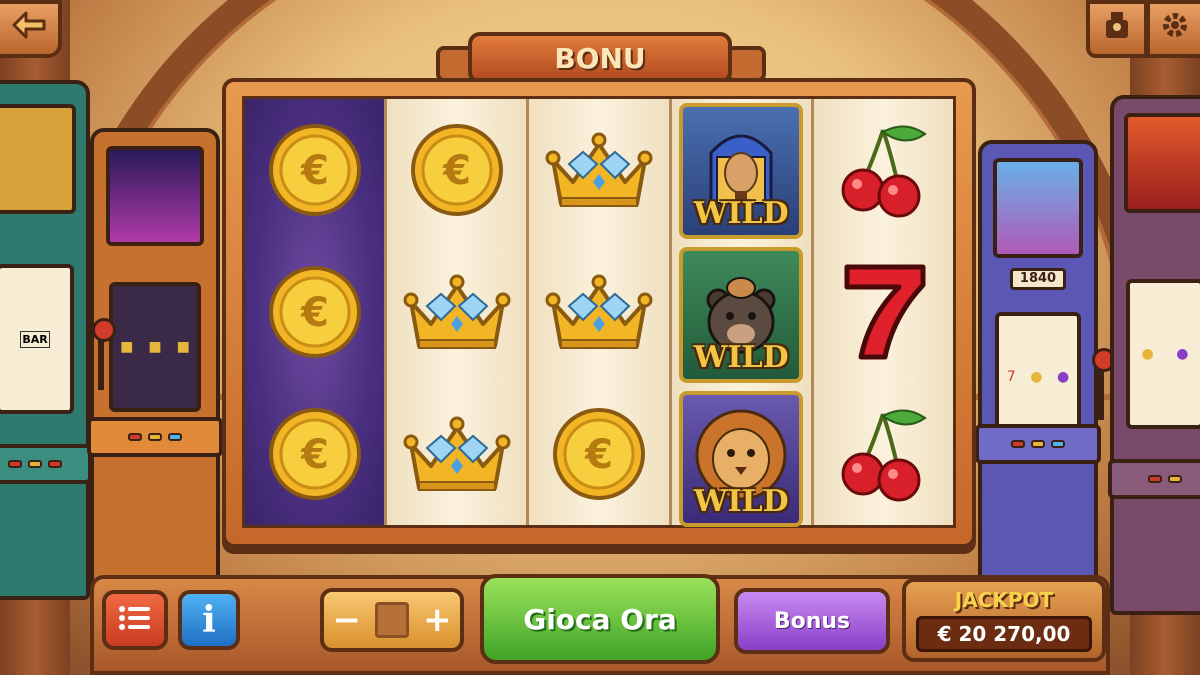  I want to click on bet-decrease-button: −, so click(347, 620).